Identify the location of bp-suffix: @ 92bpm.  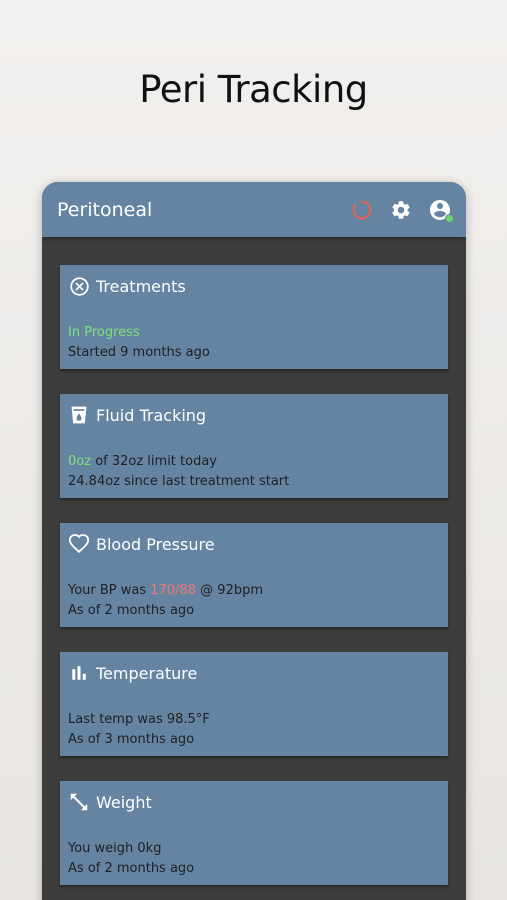
(230, 590).